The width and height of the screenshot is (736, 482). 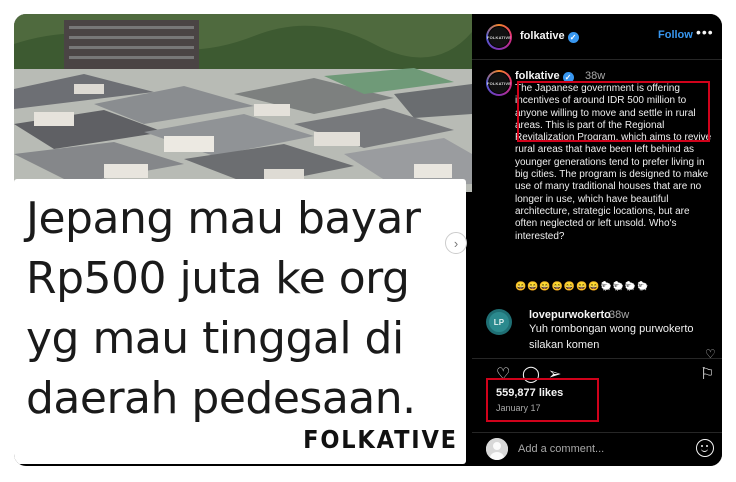 I want to click on action-bar: ♡ ◯ ➢ ⚐, so click(x=597, y=370).